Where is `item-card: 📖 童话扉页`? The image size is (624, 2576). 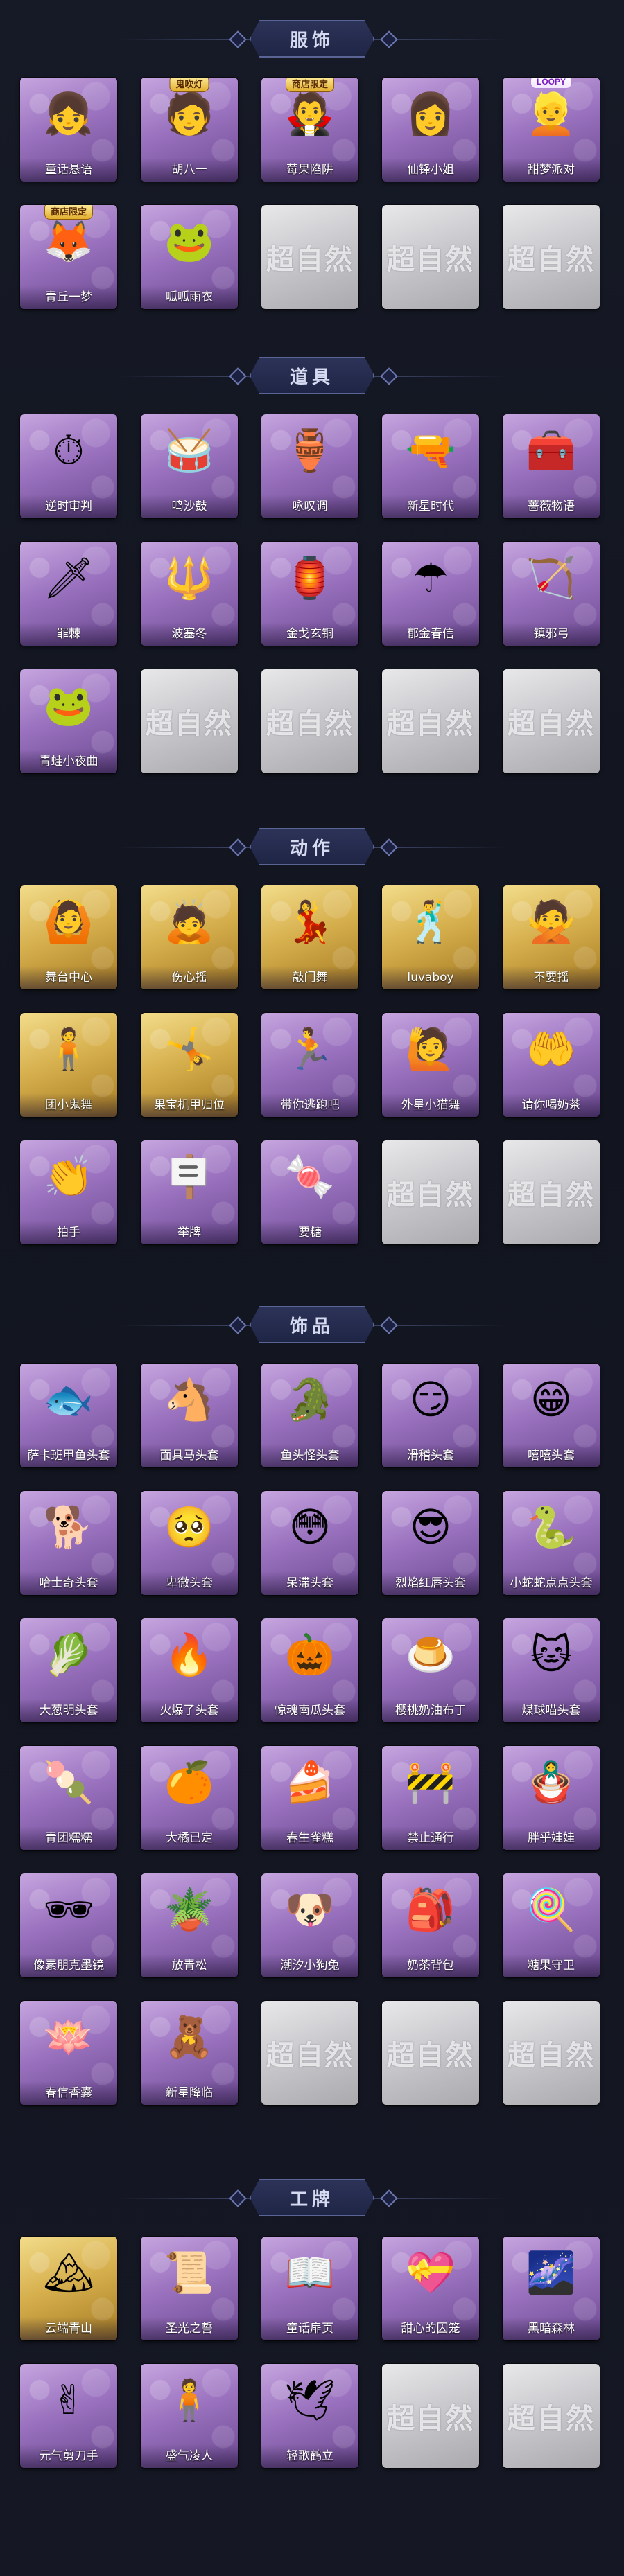 item-card: 📖 童话扉页 is located at coordinates (309, 2289).